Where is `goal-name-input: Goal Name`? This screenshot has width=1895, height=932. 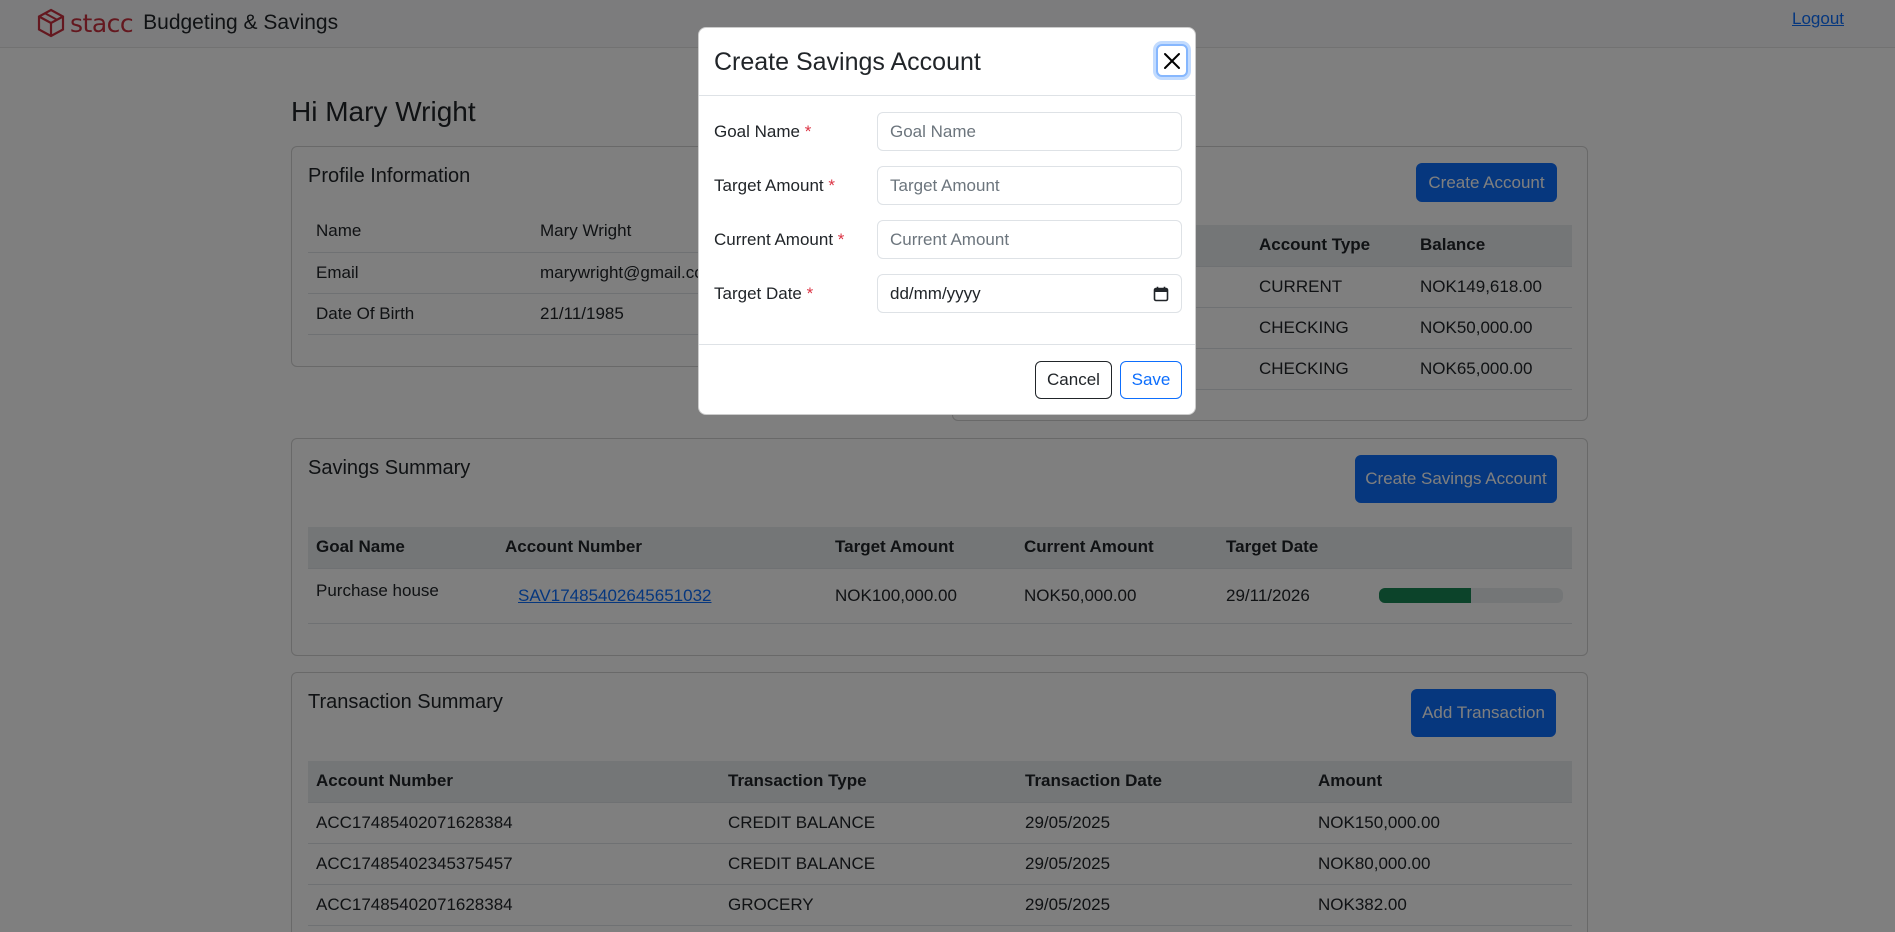 goal-name-input: Goal Name is located at coordinates (1029, 131).